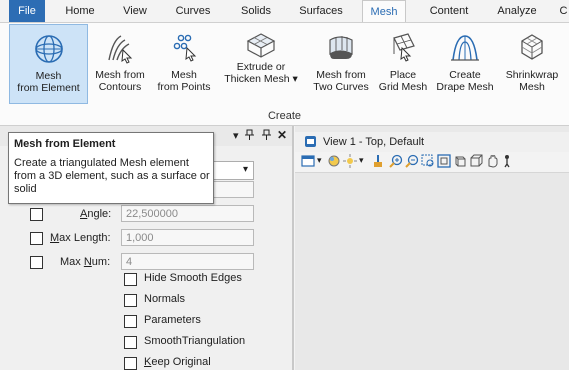 This screenshot has width=569, height=370. I want to click on mesh-from-element-label-2: from Element, so click(48, 88).